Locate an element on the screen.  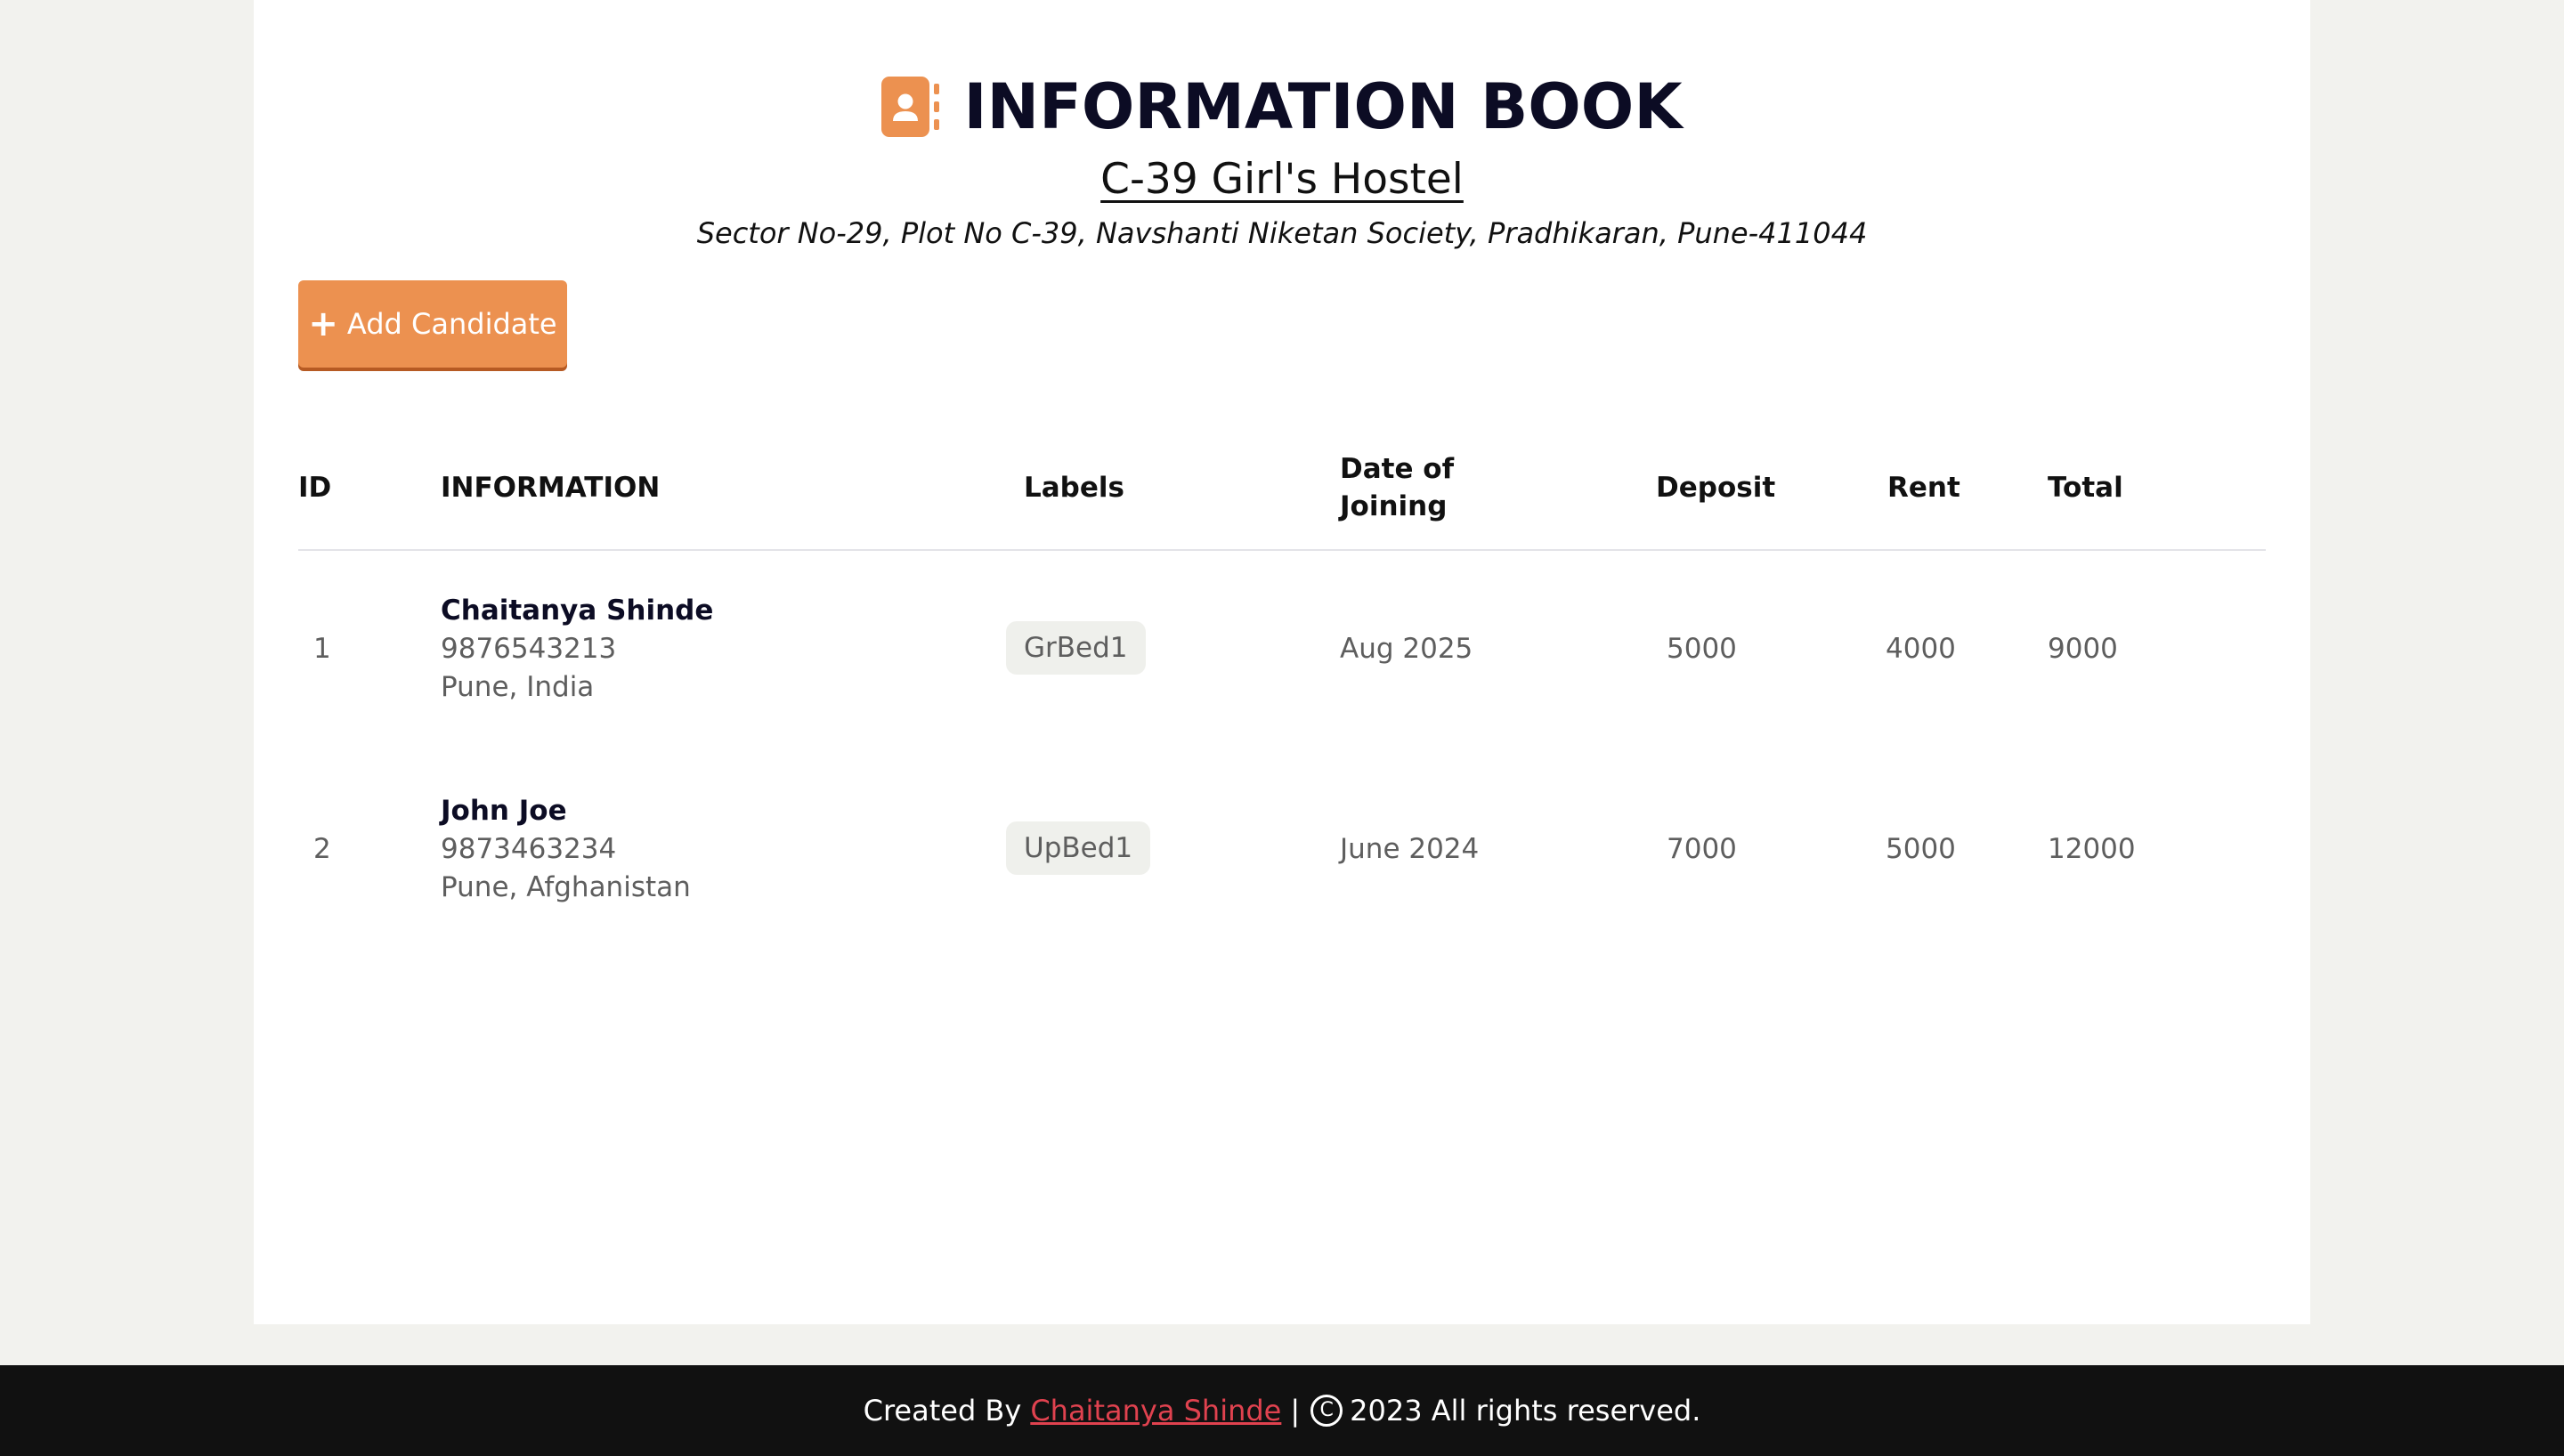
page-header: INFORMATION BOOK is located at coordinates (1282, 106).